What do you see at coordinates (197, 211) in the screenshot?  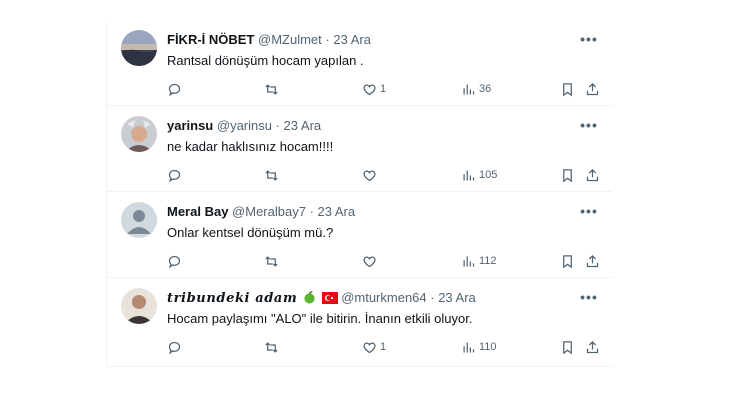 I see `display-name: Meral Bay` at bounding box center [197, 211].